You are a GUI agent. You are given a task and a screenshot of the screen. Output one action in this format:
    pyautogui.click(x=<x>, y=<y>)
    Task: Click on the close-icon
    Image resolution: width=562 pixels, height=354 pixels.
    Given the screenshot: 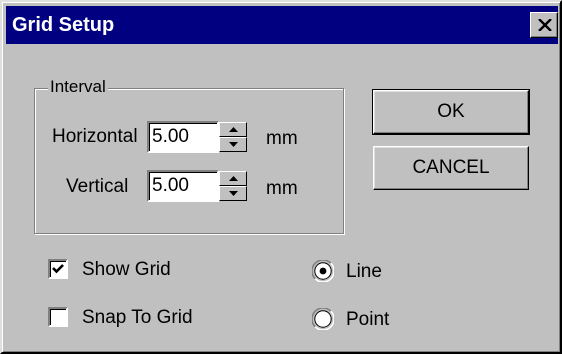 What is the action you would take?
    pyautogui.click(x=545, y=25)
    